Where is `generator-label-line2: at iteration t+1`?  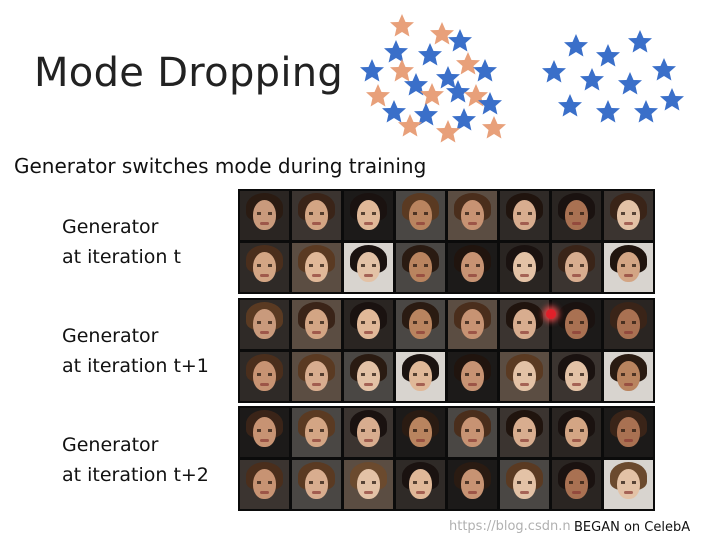 generator-label-line2: at iteration t+1 is located at coordinates (135, 366).